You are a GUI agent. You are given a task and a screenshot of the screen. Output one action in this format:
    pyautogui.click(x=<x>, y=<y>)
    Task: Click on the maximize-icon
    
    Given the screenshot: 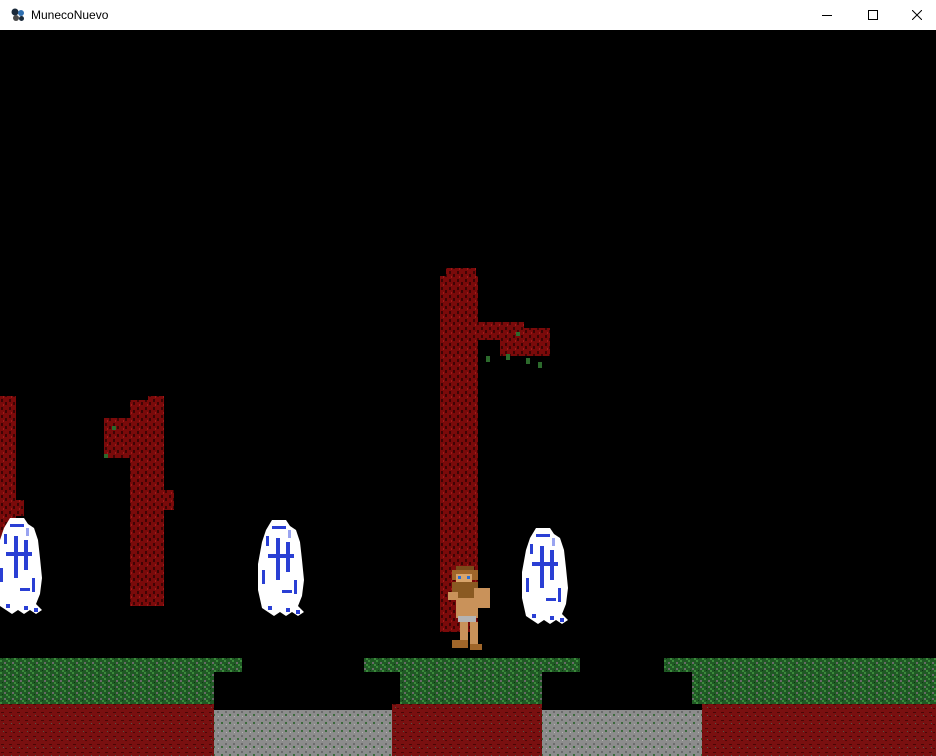 What is the action you would take?
    pyautogui.click(x=873, y=15)
    